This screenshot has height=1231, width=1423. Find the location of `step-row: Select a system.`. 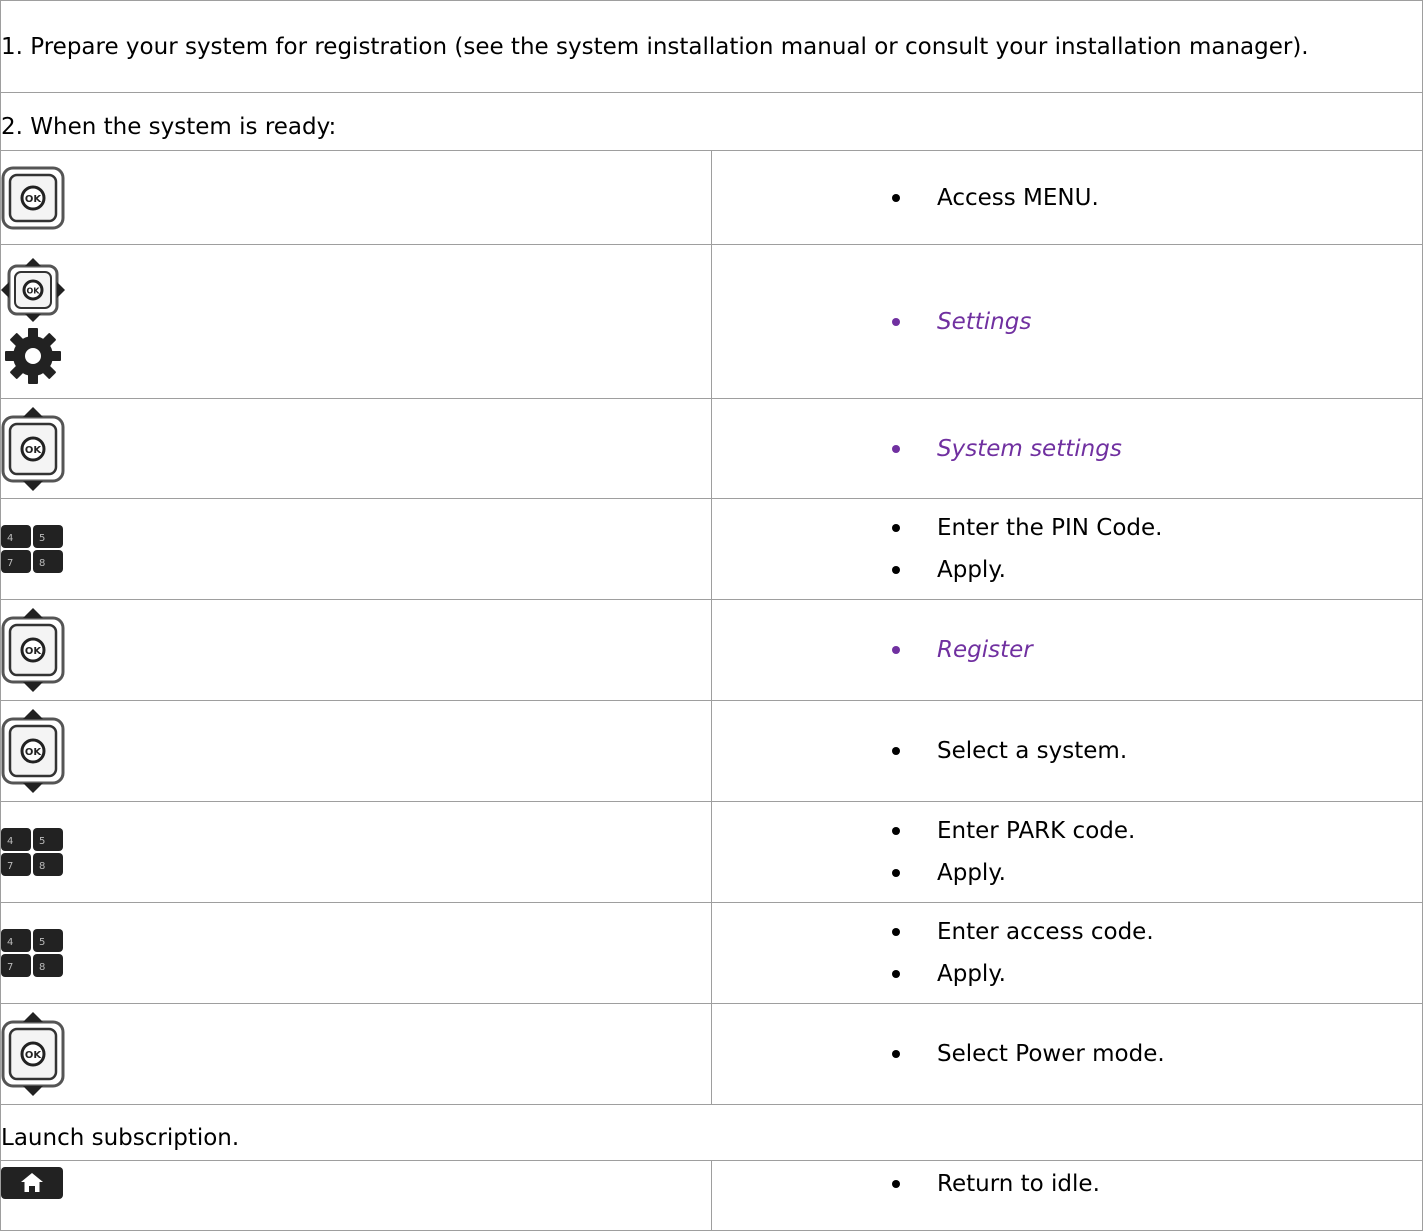

step-row: Select a system. is located at coordinates (711, 751).